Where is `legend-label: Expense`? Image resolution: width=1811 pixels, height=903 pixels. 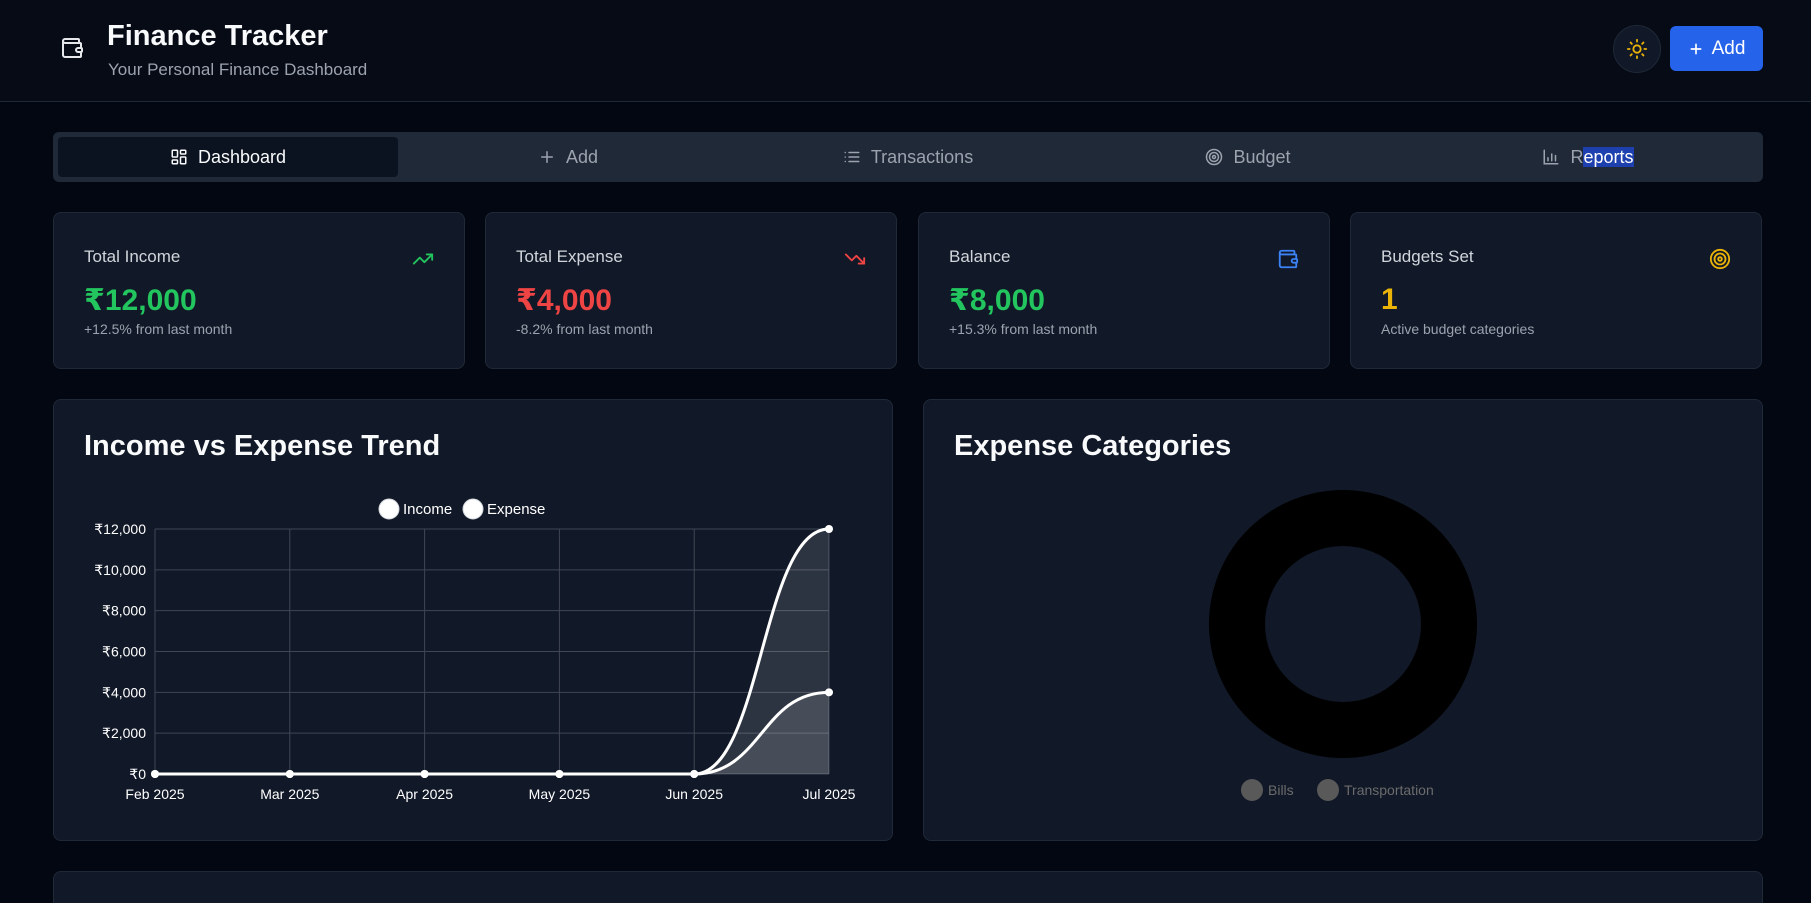 legend-label: Expense is located at coordinates (516, 509).